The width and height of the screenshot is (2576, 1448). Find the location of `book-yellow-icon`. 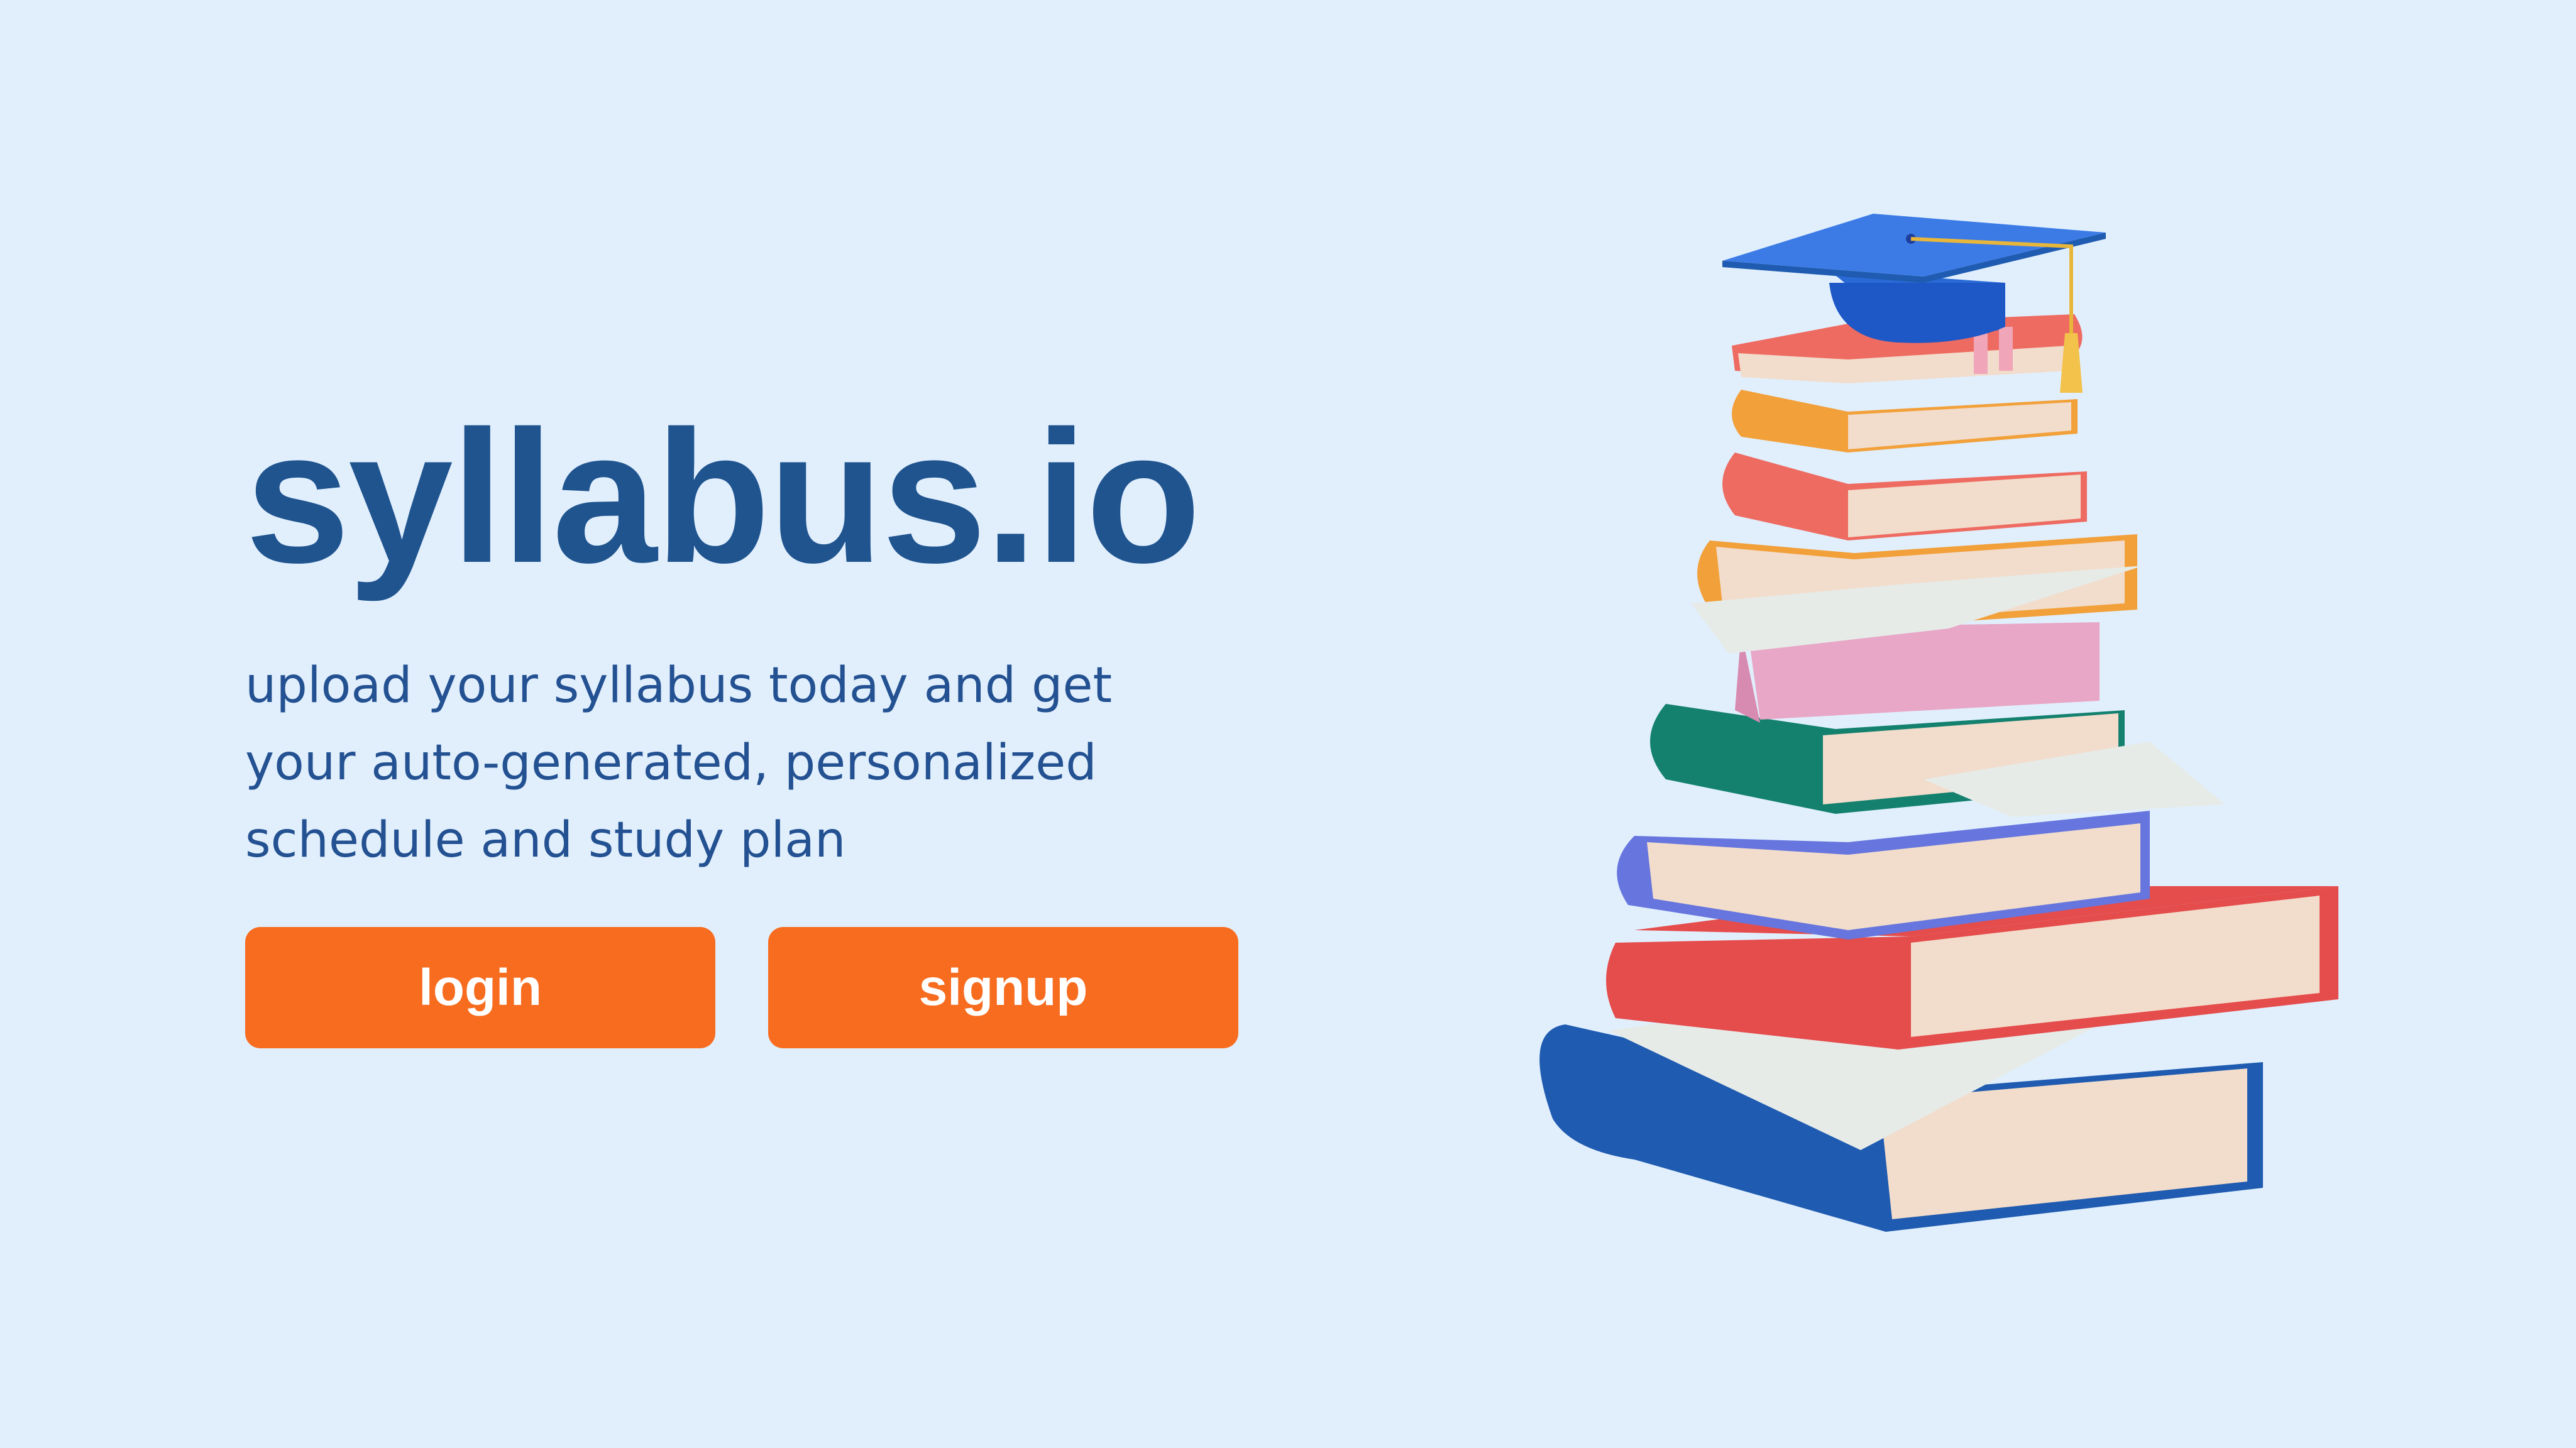

book-yellow-icon is located at coordinates (1905, 421).